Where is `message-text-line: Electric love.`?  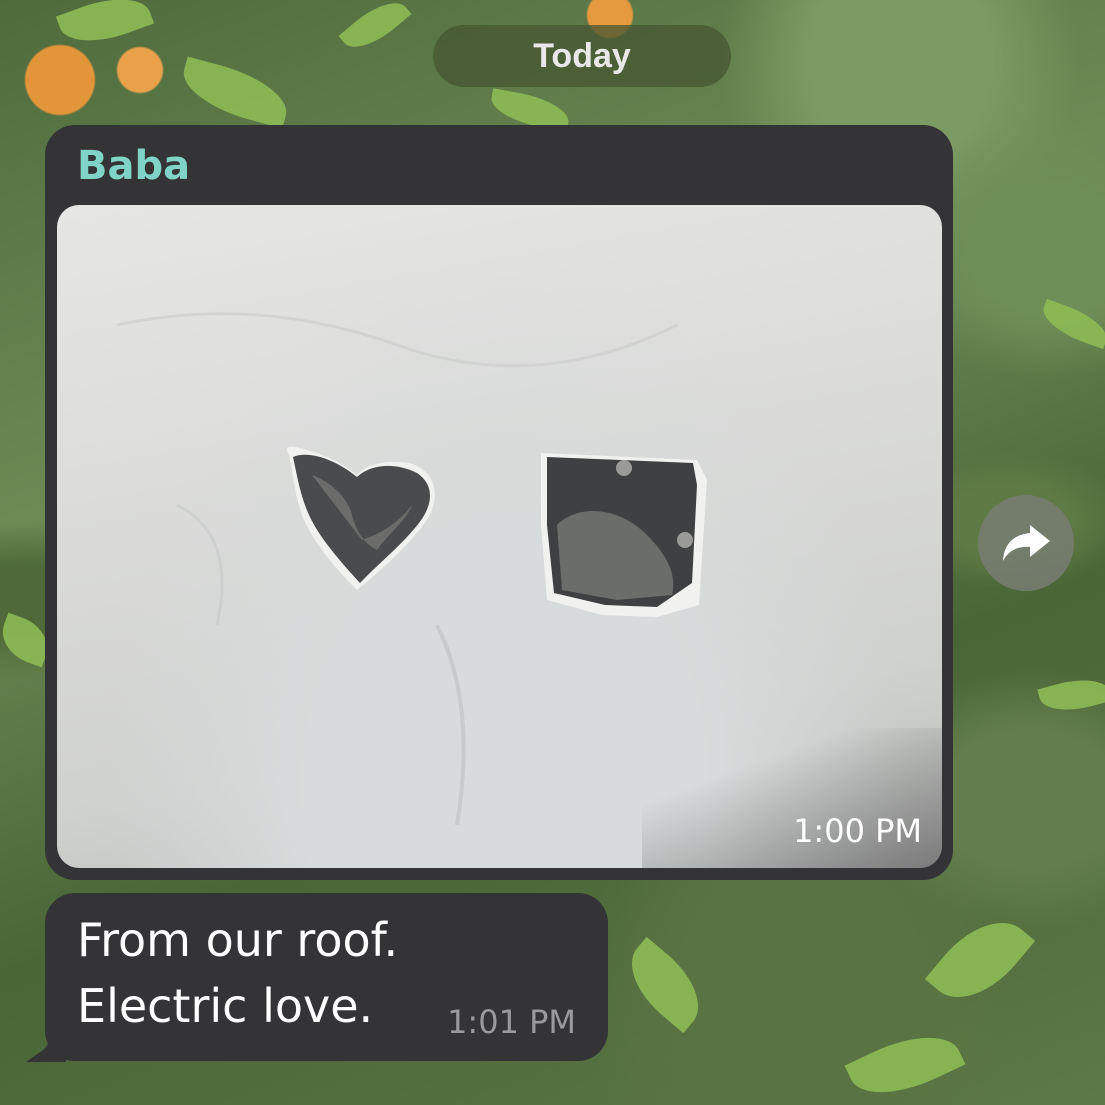
message-text-line: Electric love. is located at coordinates (225, 1006).